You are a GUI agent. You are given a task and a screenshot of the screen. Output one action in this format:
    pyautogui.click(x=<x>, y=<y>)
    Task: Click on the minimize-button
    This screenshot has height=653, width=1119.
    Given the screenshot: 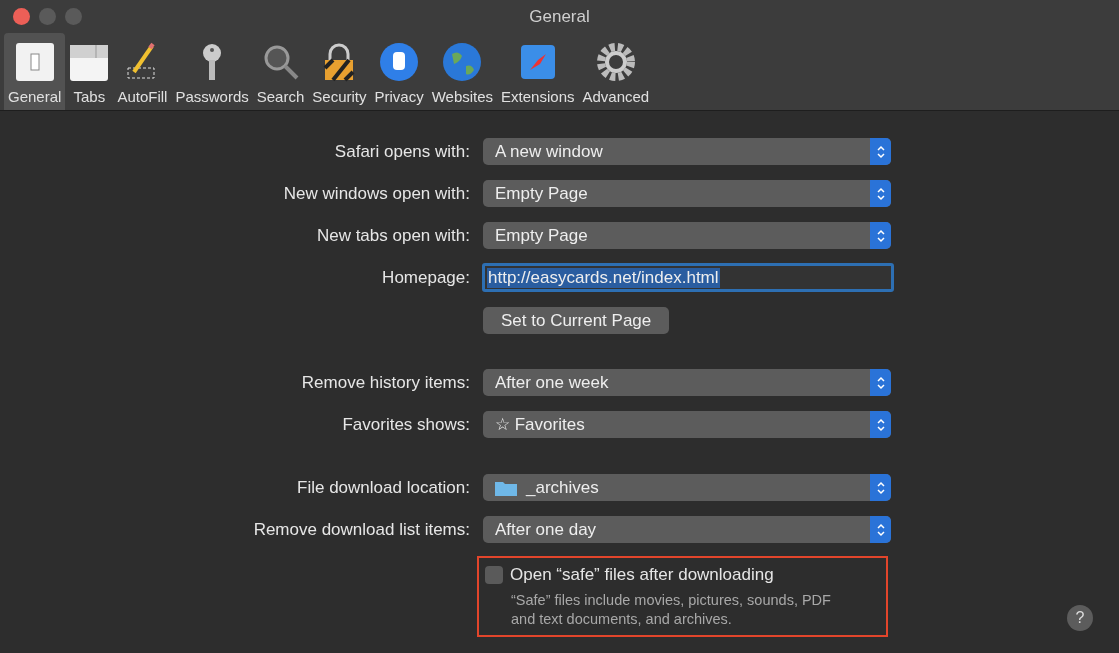 What is the action you would take?
    pyautogui.click(x=47, y=16)
    